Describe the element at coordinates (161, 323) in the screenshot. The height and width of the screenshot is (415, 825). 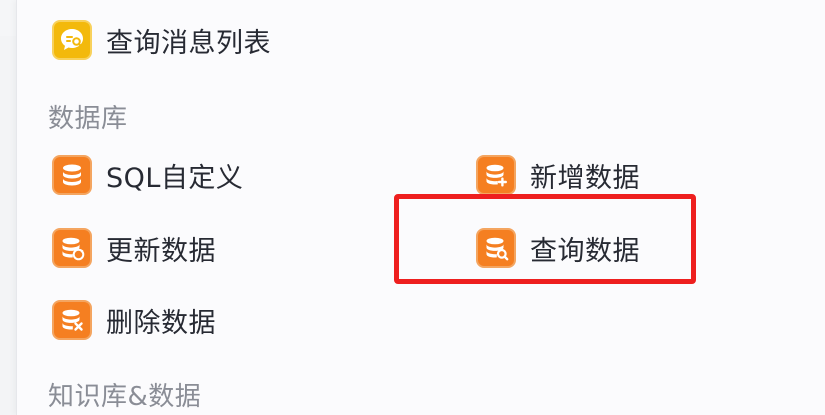
I see `menu-item-label: 删除数据` at that location.